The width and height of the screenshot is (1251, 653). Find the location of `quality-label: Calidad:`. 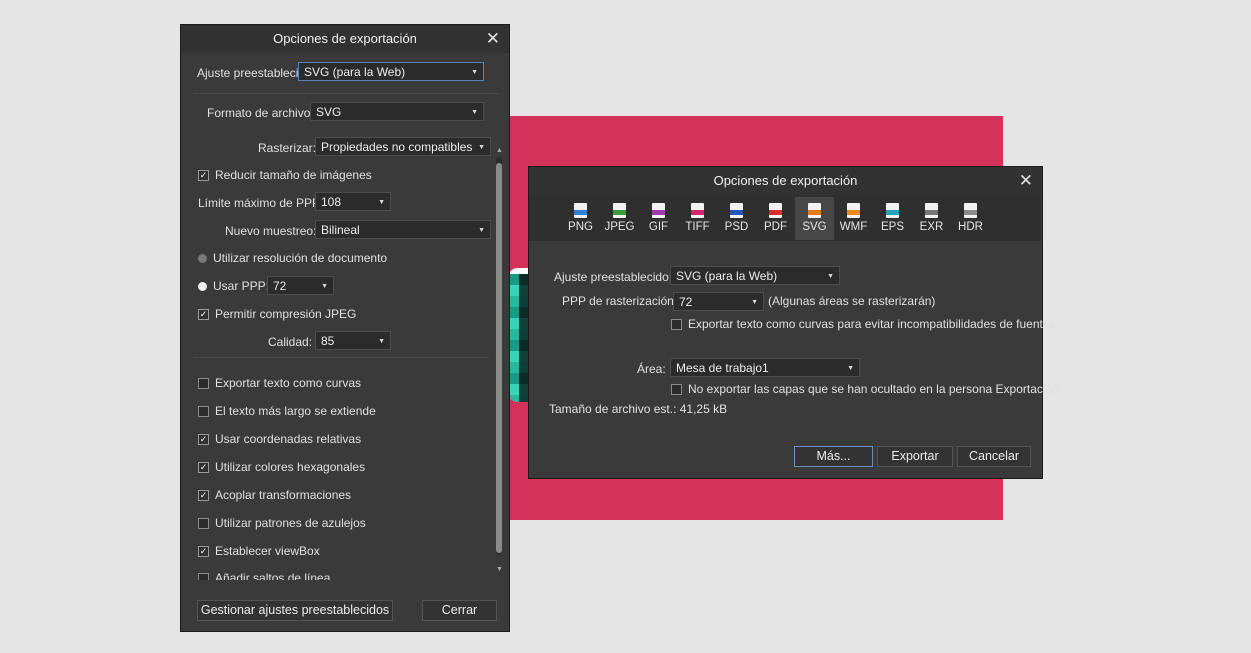

quality-label: Calidad: is located at coordinates (290, 342).